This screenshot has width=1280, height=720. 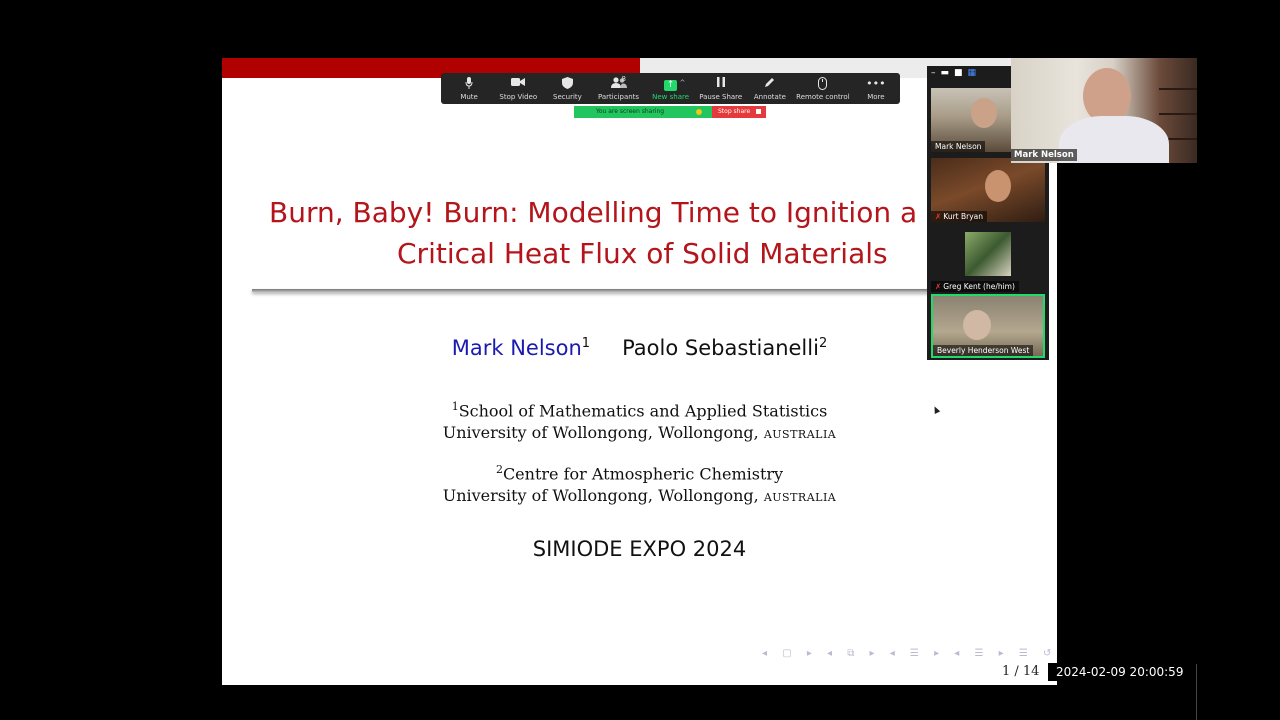 What do you see at coordinates (630, 111) in the screenshot?
I see `screen-sharing-text: You are screen sharing` at bounding box center [630, 111].